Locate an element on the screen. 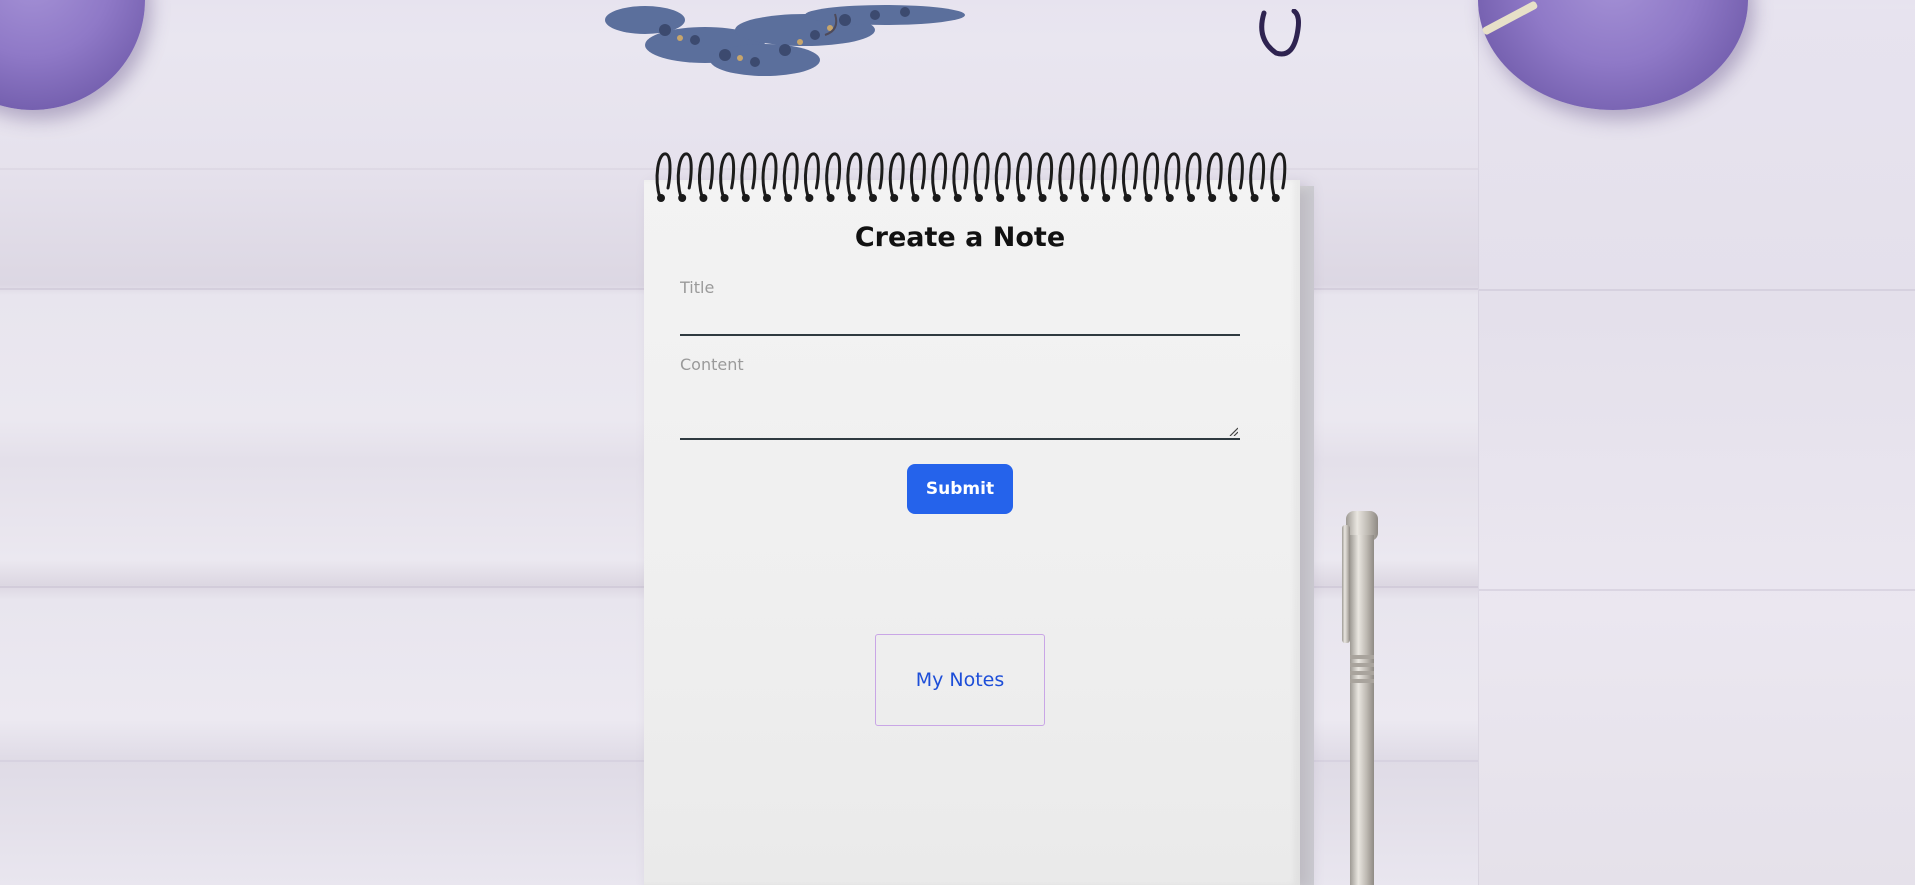  pen-icon is located at coordinates (1360, 698).